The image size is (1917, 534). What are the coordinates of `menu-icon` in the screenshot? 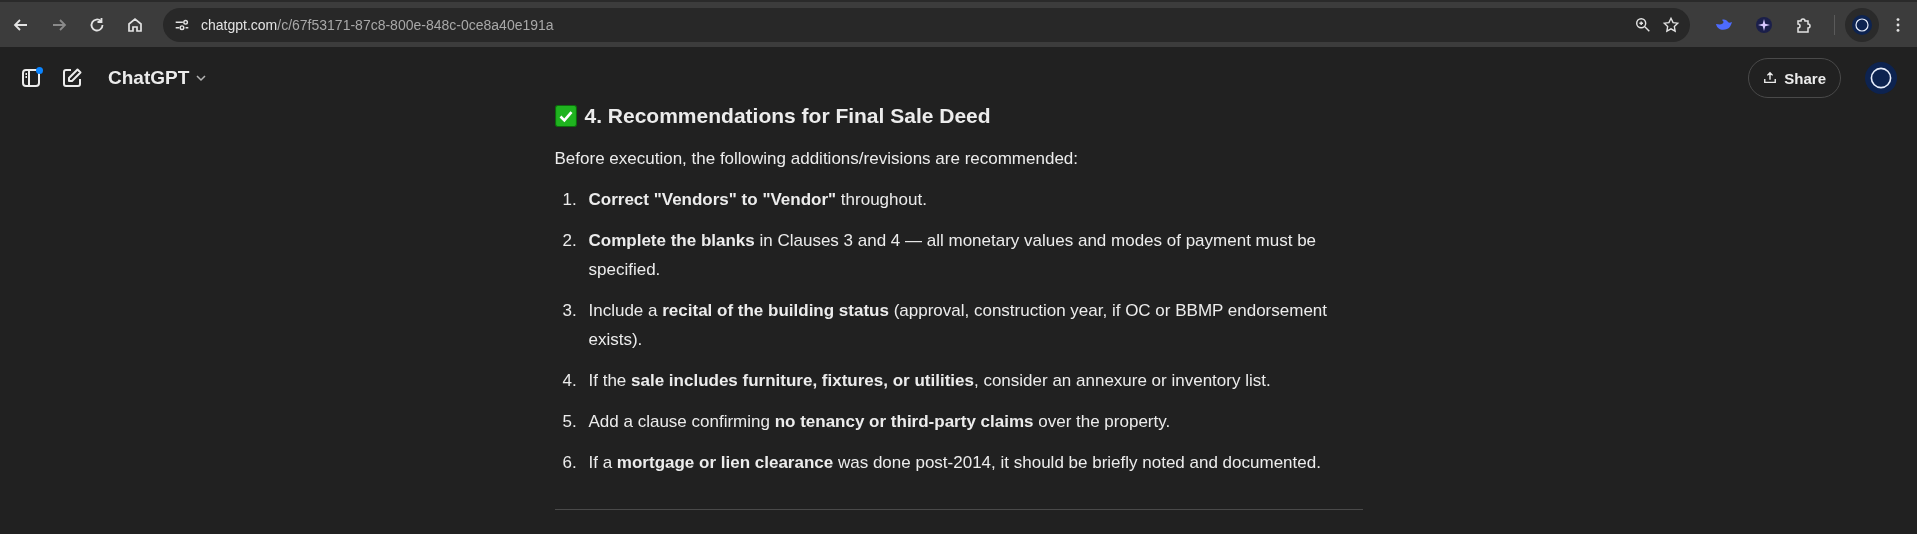 It's located at (1898, 24).